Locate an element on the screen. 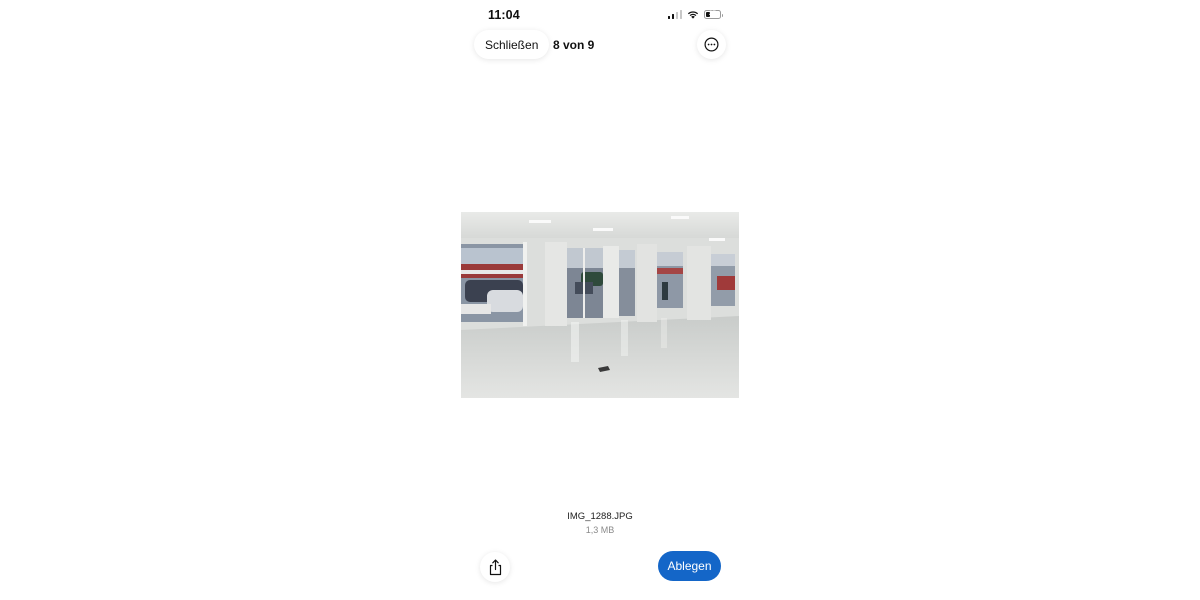 Image resolution: width=1200 pixels, height=600 pixels. share-button is located at coordinates (495, 567).